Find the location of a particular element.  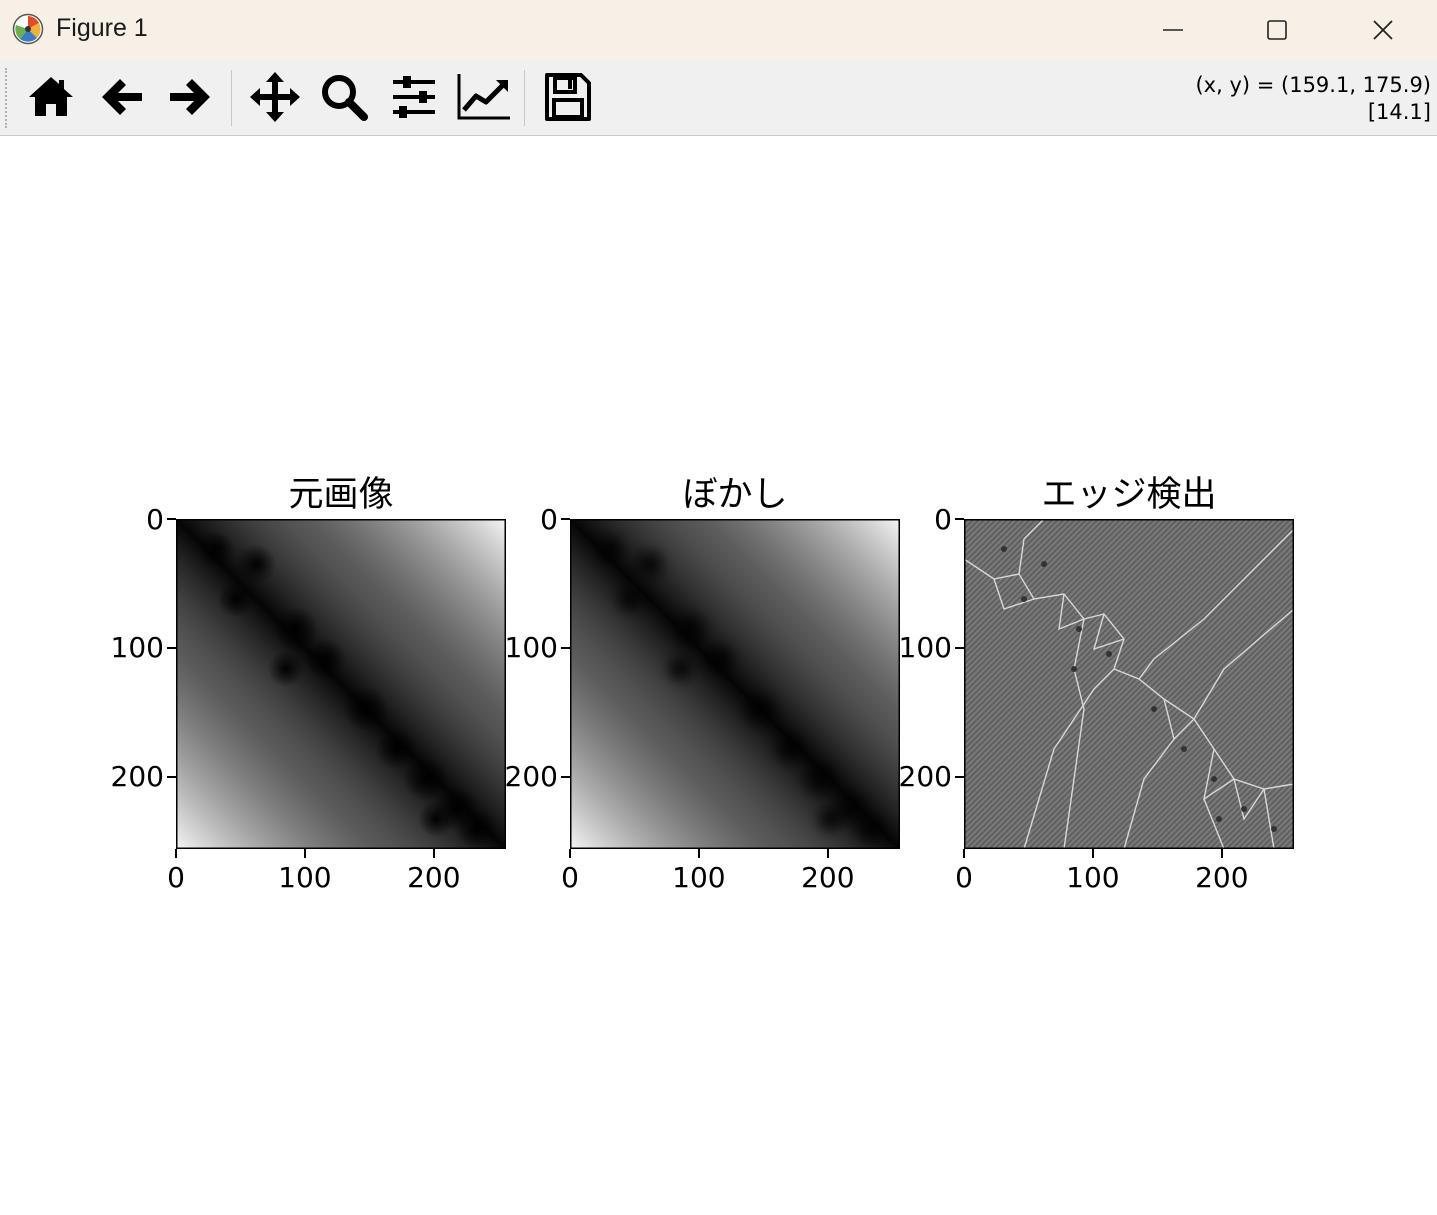

cursor-coordinates: (x, y) = (159.1, 175.9) [14.1] is located at coordinates (1313, 99).